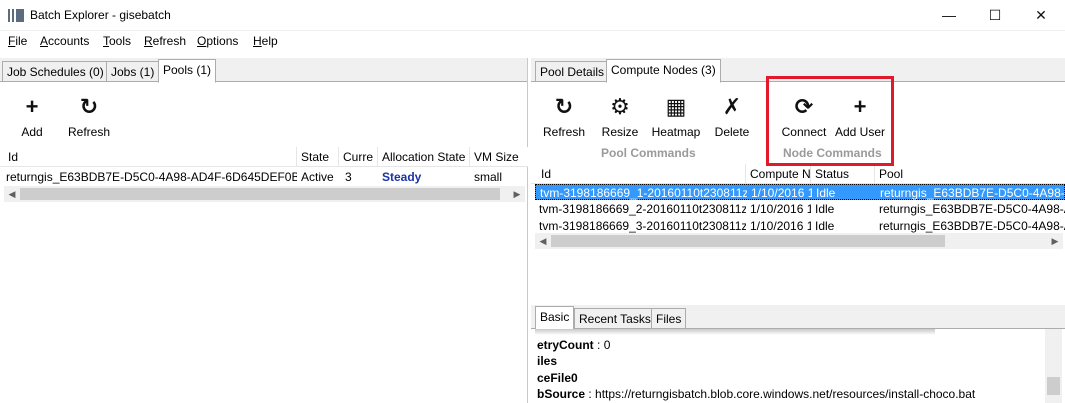 The height and width of the screenshot is (403, 1065). What do you see at coordinates (488, 177) in the screenshot?
I see `pool-vm-size-cell: small` at bounding box center [488, 177].